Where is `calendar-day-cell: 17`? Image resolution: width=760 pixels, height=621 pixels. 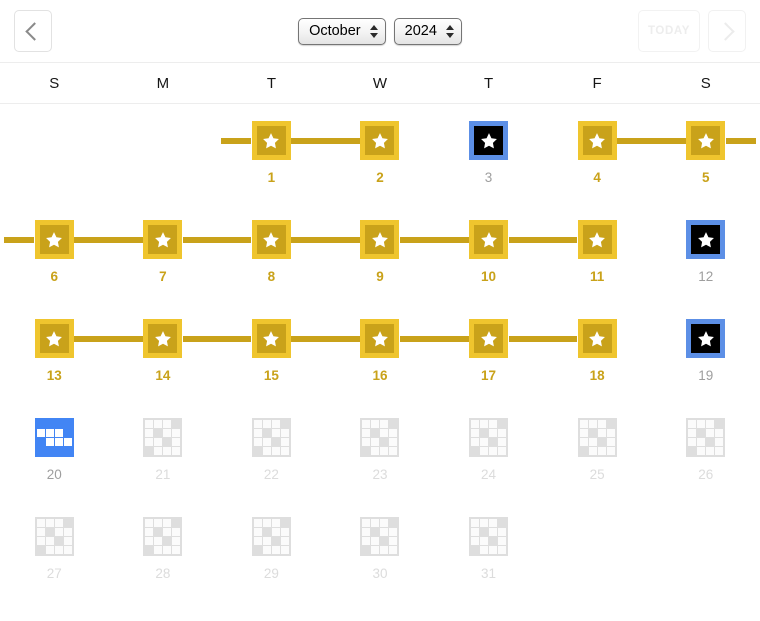 calendar-day-cell: 17 is located at coordinates (488, 351).